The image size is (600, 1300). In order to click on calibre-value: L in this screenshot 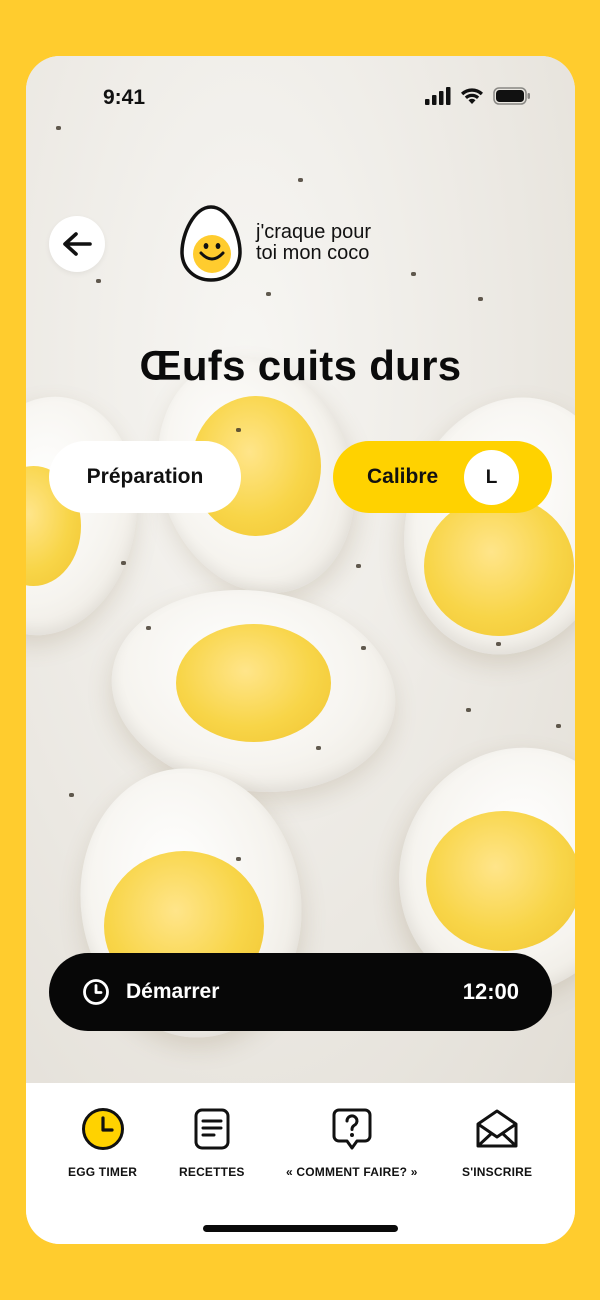, I will do `click(491, 477)`.